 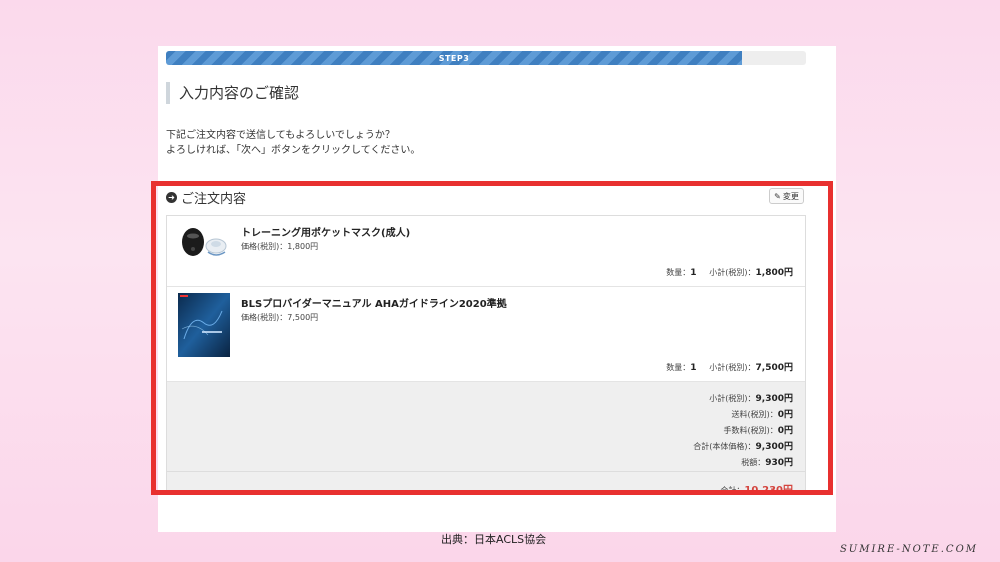 I want to click on subtotal-value: 7,500円, so click(x=774, y=368).